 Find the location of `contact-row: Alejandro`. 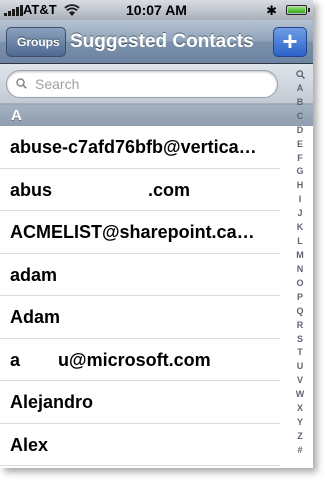

contact-row: Alejandro is located at coordinates (140, 402).